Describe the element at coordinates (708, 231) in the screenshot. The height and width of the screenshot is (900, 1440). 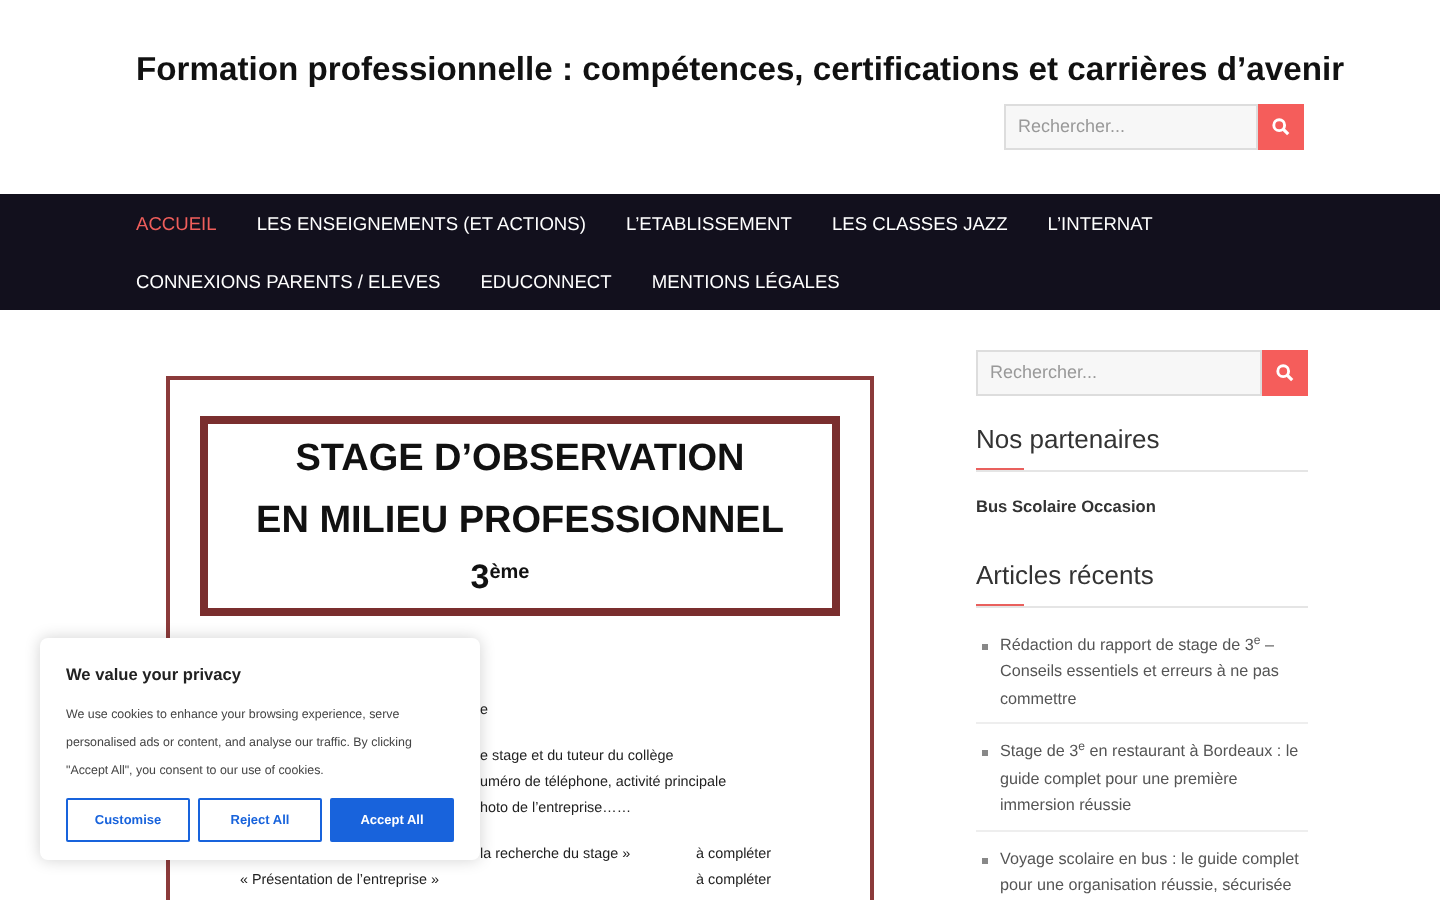
I see `nav-link: L’ETABLISSEMENT` at that location.